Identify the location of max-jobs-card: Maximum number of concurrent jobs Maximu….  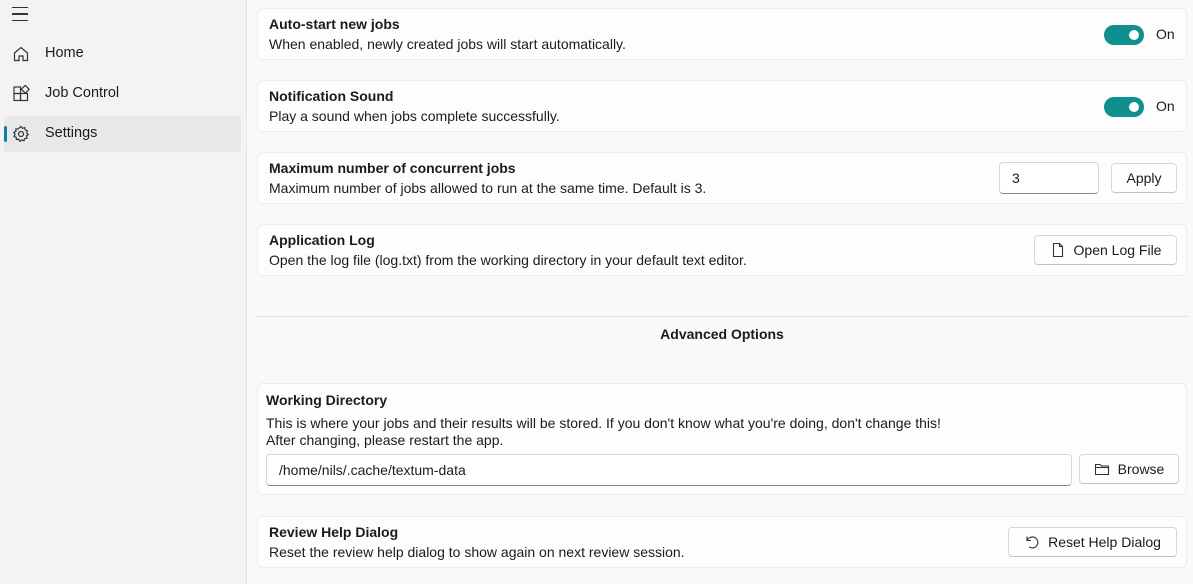
(722, 178).